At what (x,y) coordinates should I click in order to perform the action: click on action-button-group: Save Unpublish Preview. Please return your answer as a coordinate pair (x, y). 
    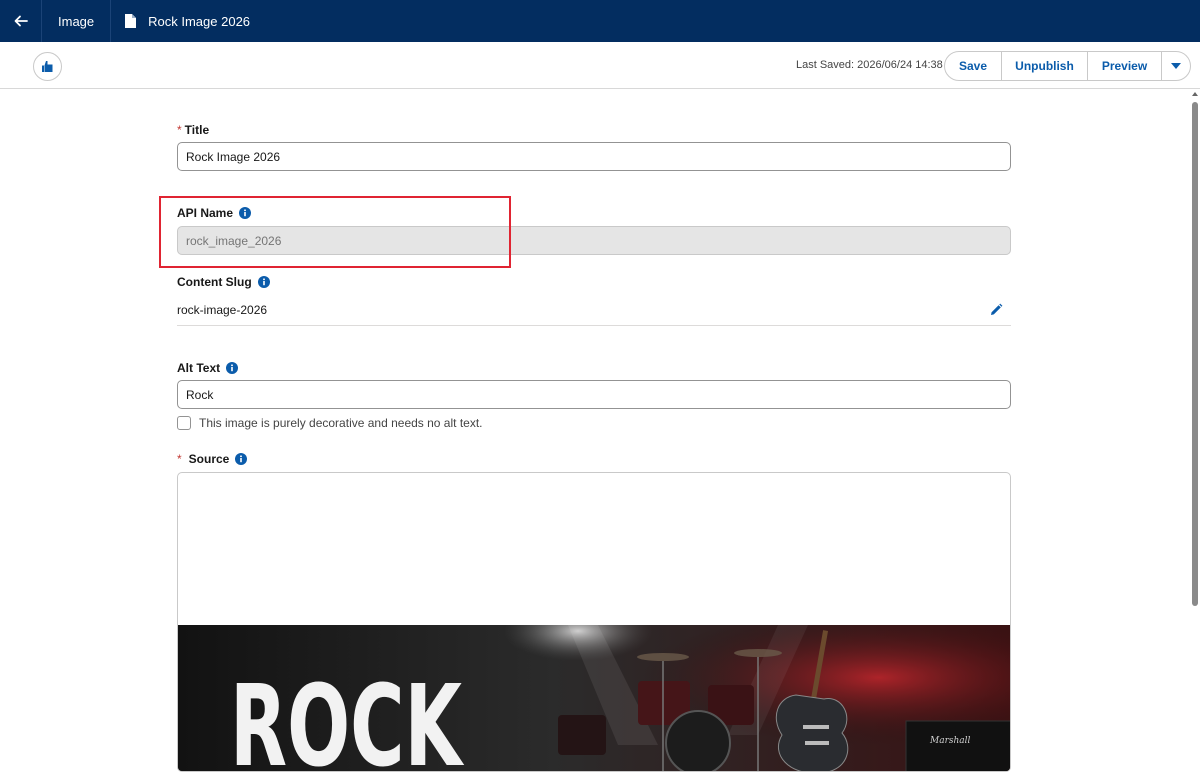
    Looking at the image, I should click on (1067, 66).